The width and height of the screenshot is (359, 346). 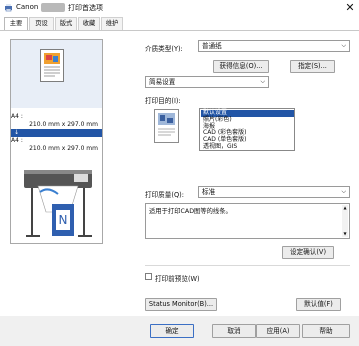 I want to click on media-type-select: 普通纸 ⌵, so click(x=274, y=46).